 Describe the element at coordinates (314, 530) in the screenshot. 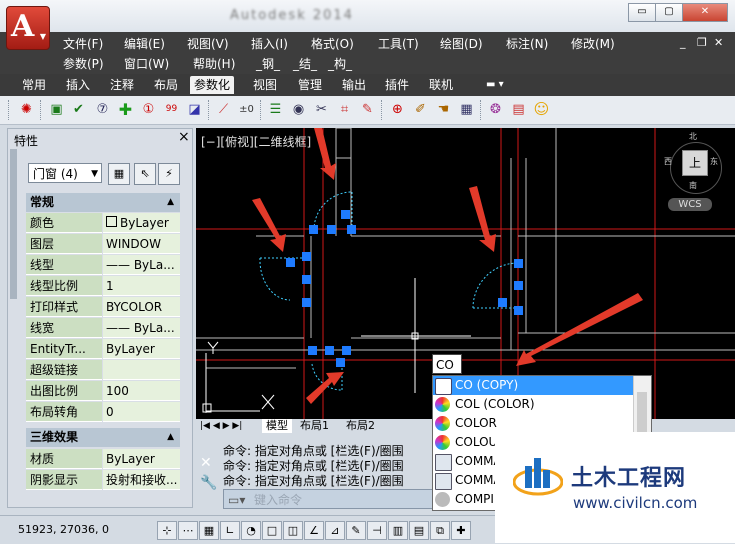

I see `otrack-icon: ∠` at that location.